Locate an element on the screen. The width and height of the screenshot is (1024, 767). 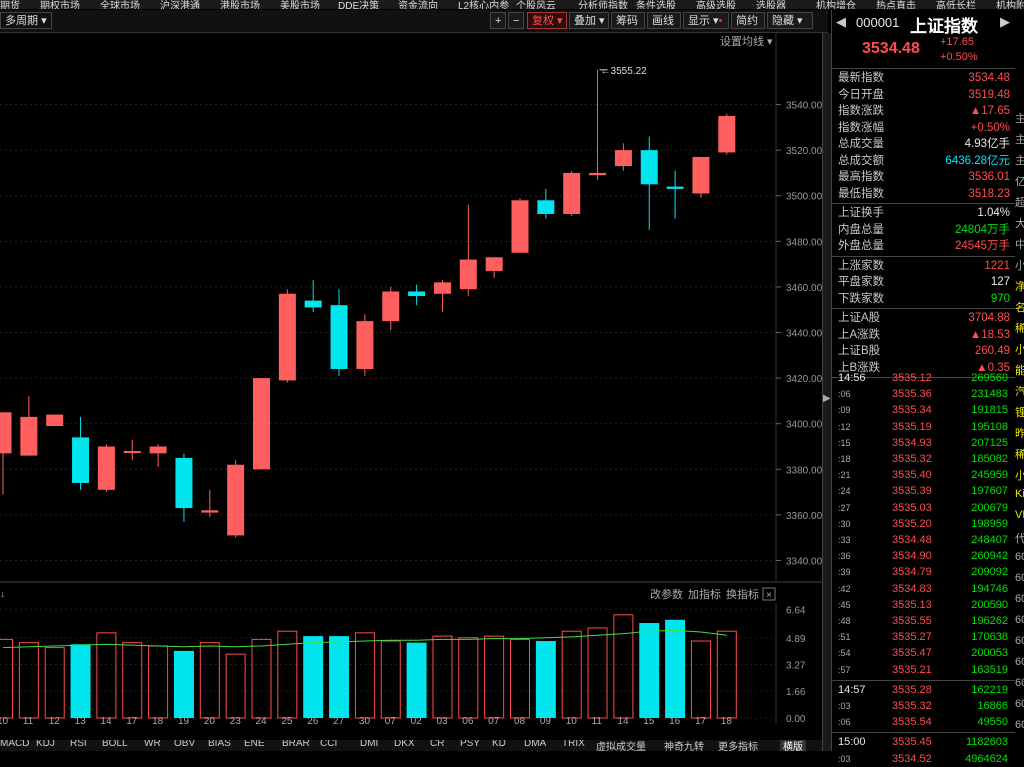
ma-settings-link: 设置均线 ▾ is located at coordinates (746, 41).